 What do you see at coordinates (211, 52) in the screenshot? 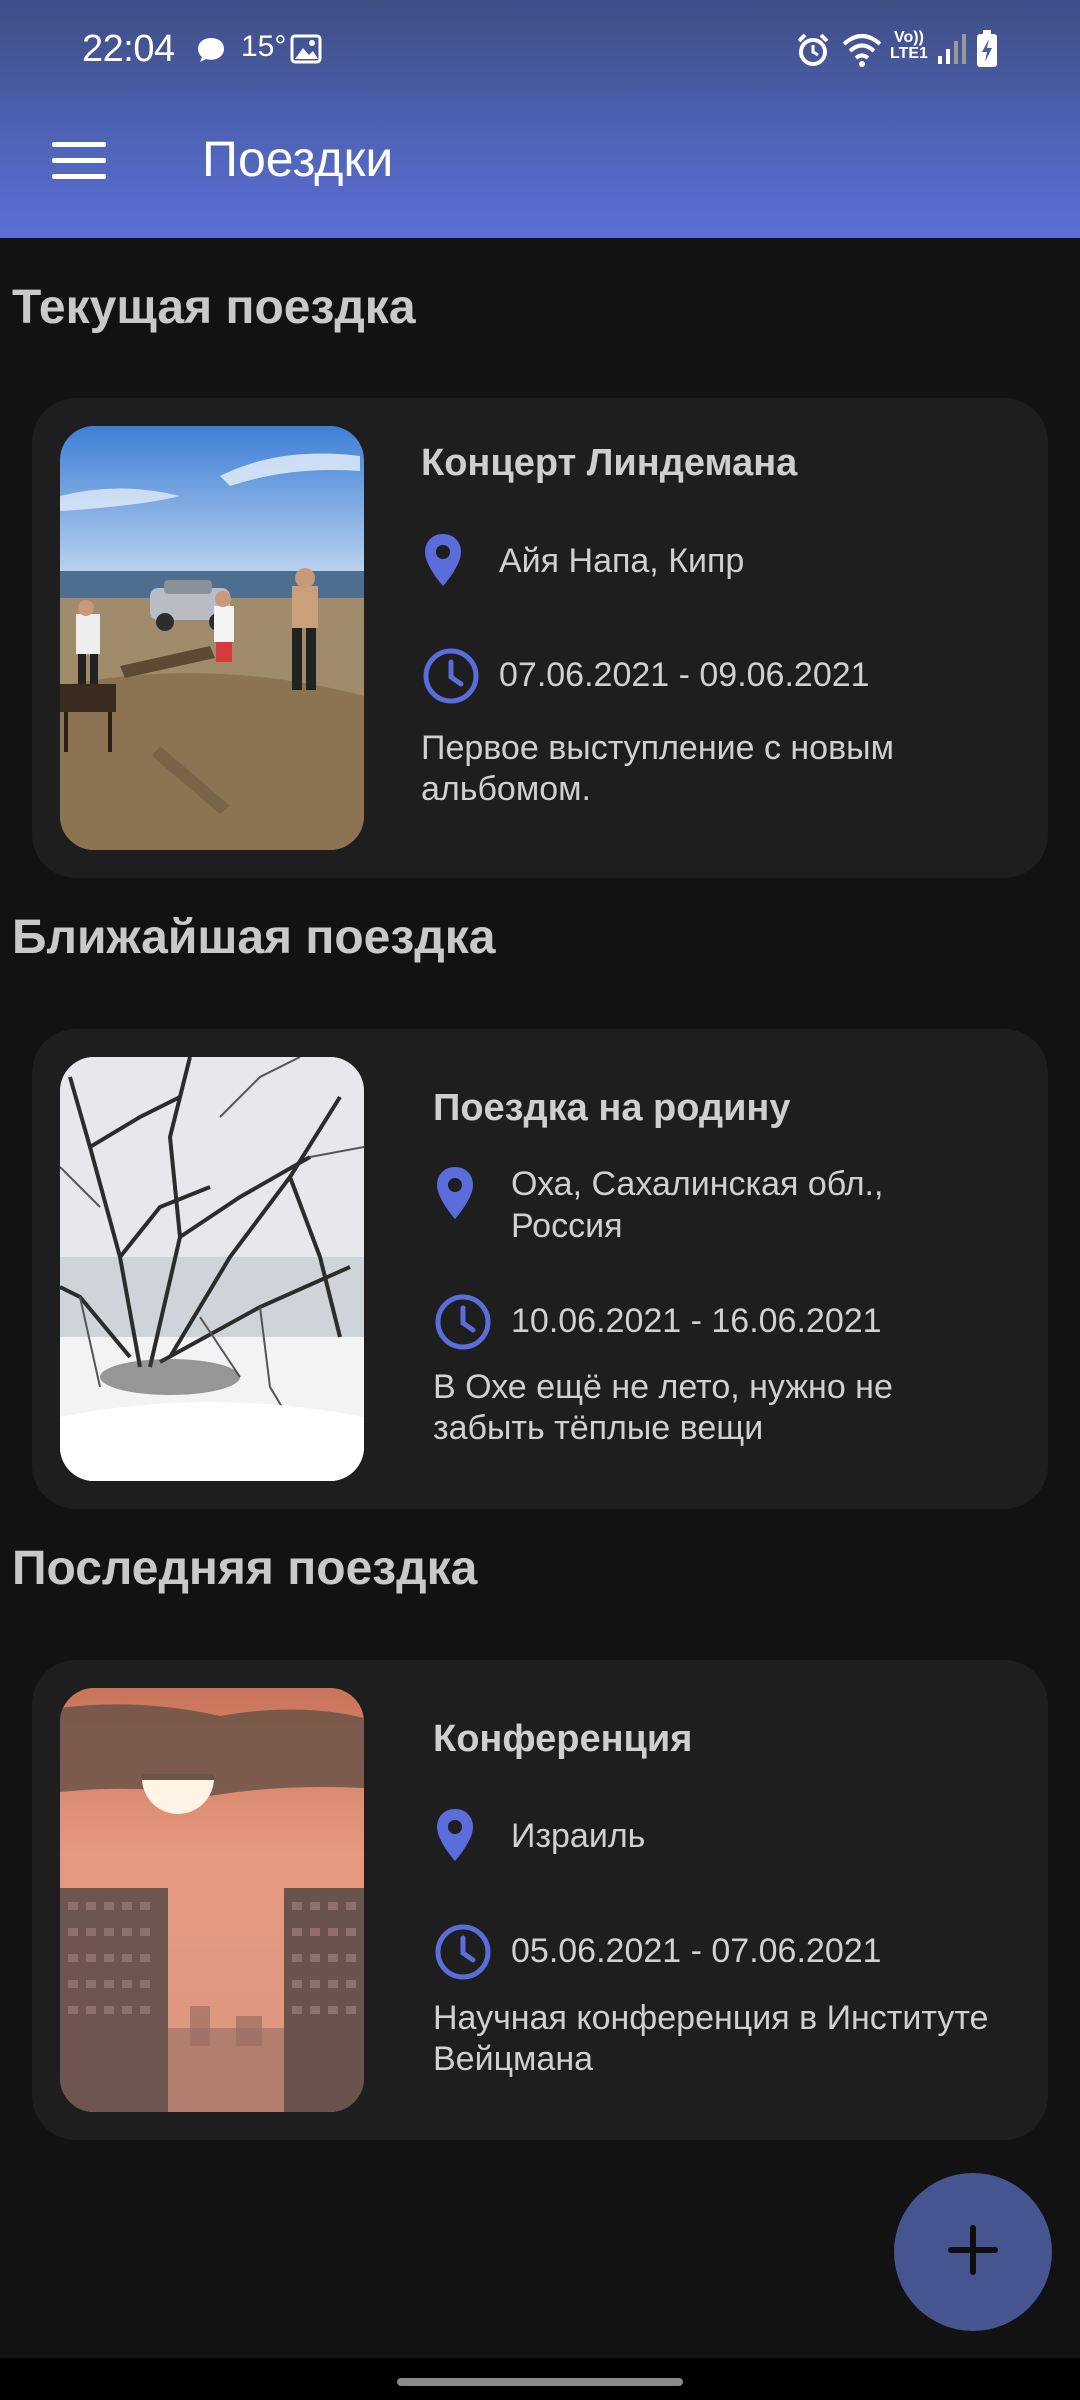
I see `message-icon` at bounding box center [211, 52].